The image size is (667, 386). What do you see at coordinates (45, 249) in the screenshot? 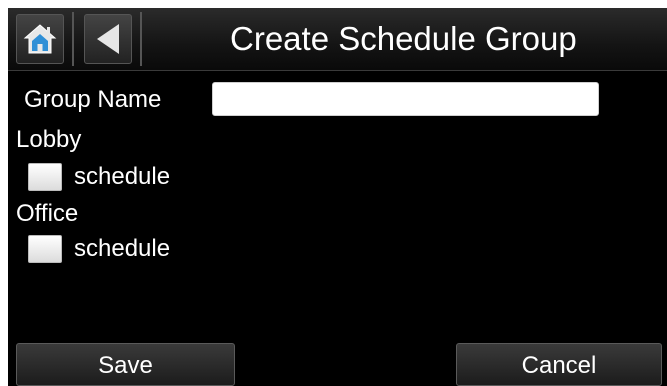
I see `office-schedule-checkbox` at bounding box center [45, 249].